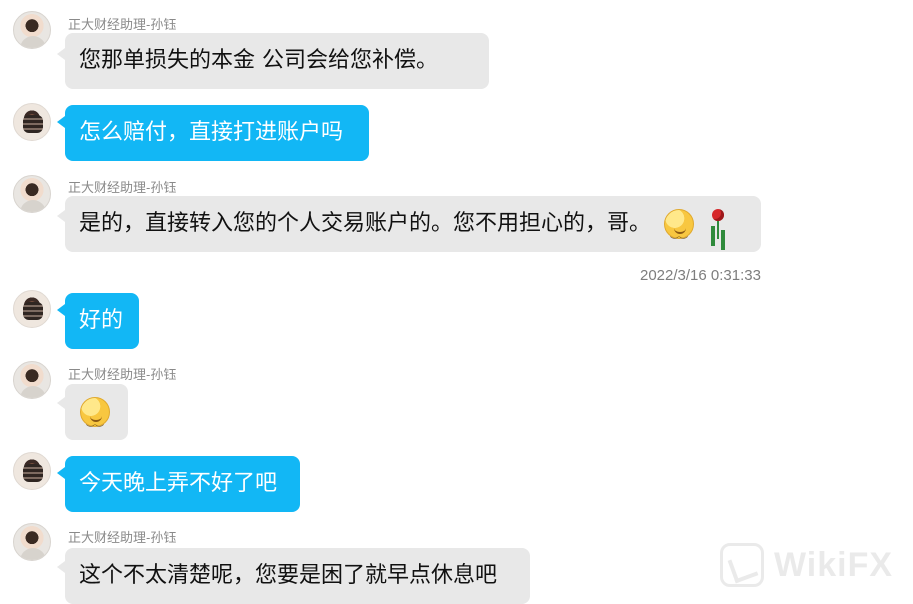 The height and width of the screenshot is (604, 913). What do you see at coordinates (834, 564) in the screenshot?
I see `watermark-text: WikiFX` at bounding box center [834, 564].